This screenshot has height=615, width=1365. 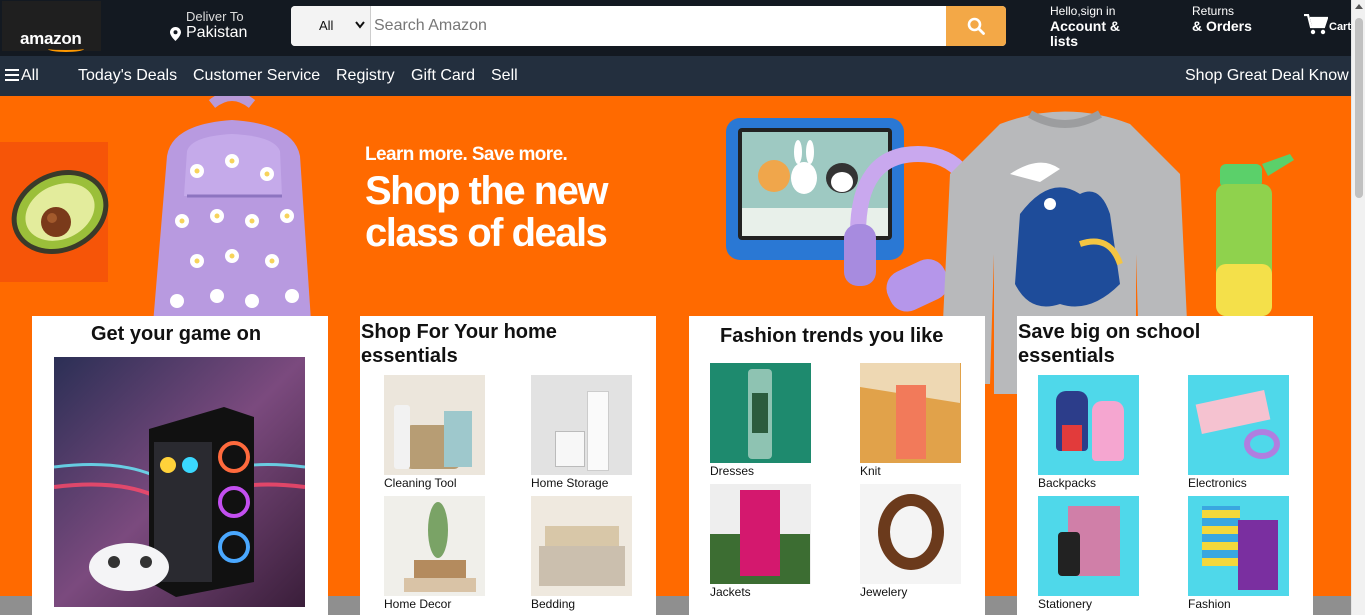 I want to click on home-storage-image, so click(x=581, y=425).